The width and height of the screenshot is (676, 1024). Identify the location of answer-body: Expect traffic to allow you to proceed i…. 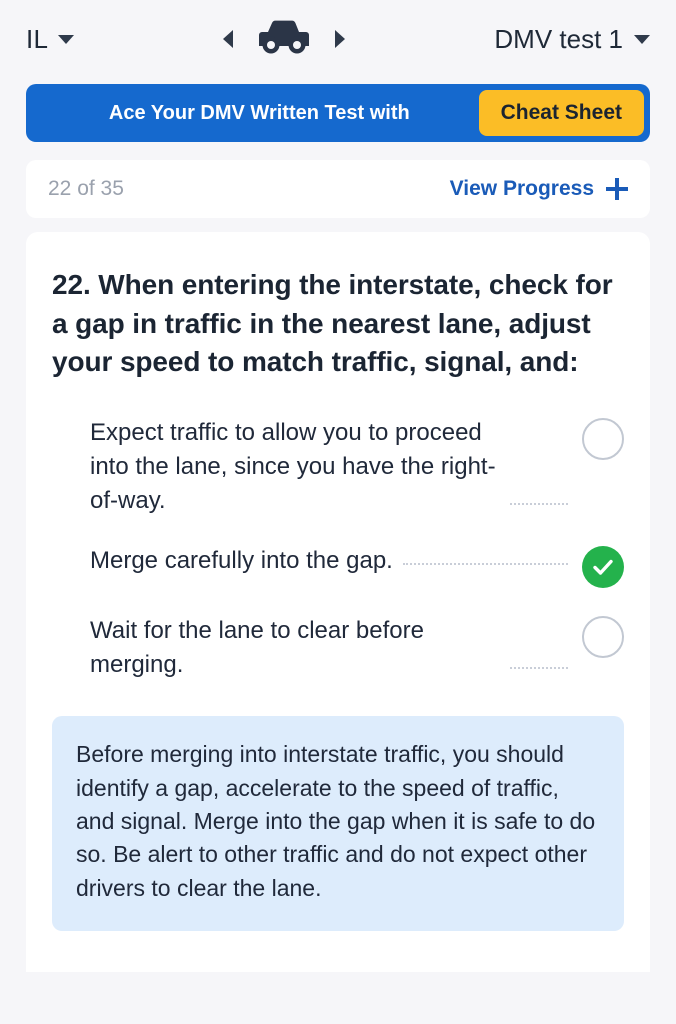
(334, 467).